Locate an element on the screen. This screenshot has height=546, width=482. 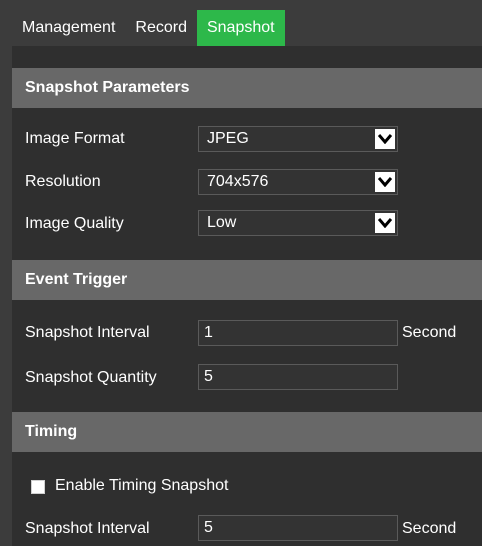
image-format-label: Image Format is located at coordinates (75, 138).